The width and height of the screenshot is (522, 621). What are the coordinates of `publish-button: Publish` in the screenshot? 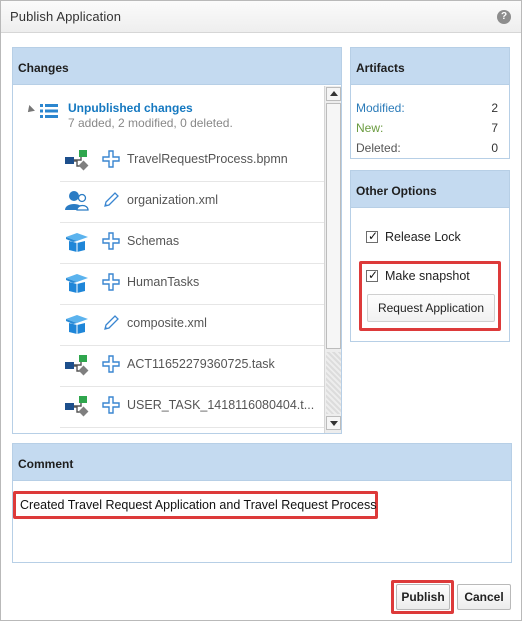 It's located at (423, 597).